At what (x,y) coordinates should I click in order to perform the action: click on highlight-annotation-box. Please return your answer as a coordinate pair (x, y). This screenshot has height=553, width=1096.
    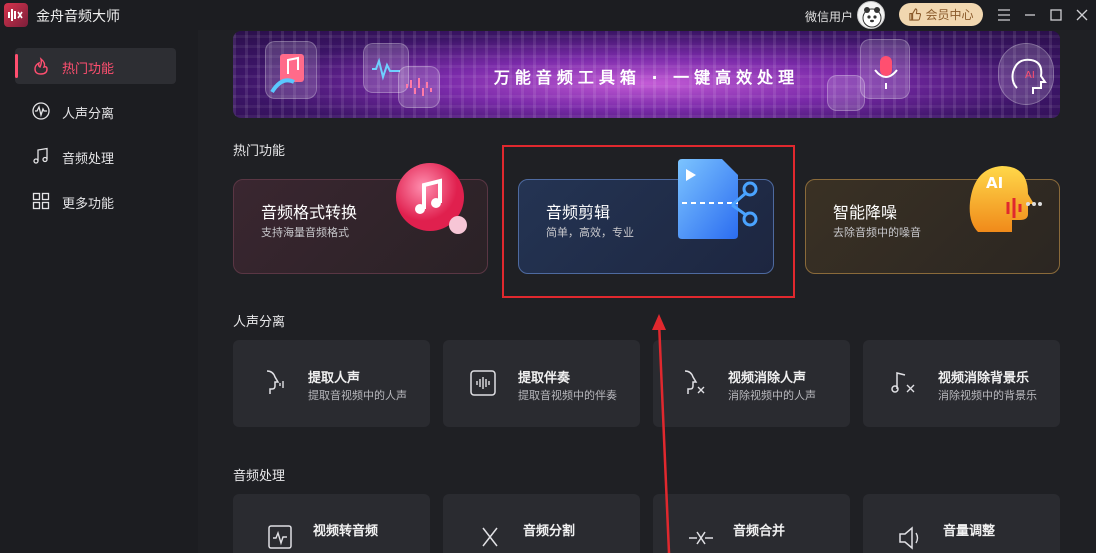
    Looking at the image, I should click on (648, 221).